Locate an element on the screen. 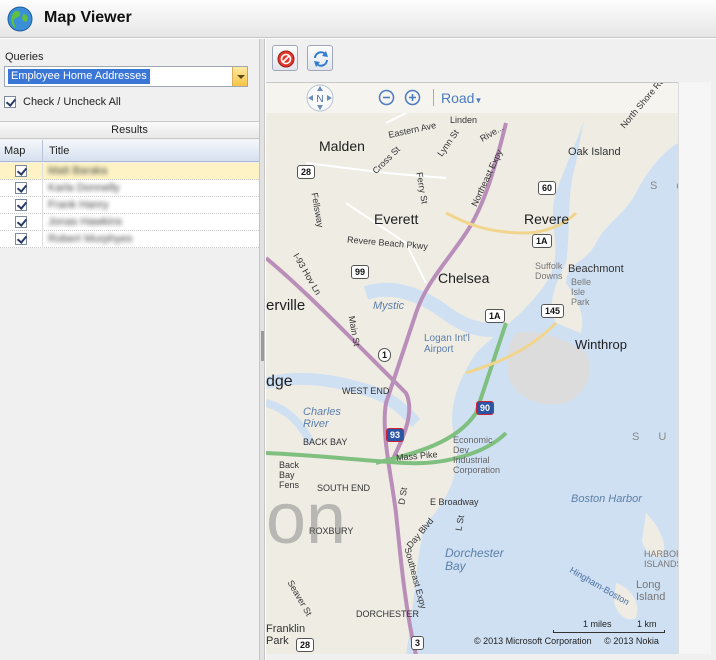 This screenshot has width=716, height=660. route-shield: 3 is located at coordinates (418, 643).